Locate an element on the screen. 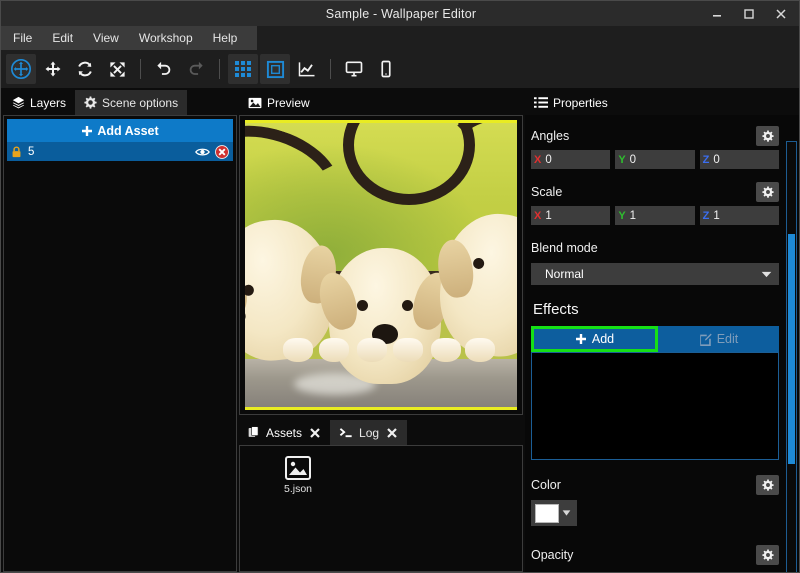  assets-list-container: 5.json is located at coordinates (381, 508).